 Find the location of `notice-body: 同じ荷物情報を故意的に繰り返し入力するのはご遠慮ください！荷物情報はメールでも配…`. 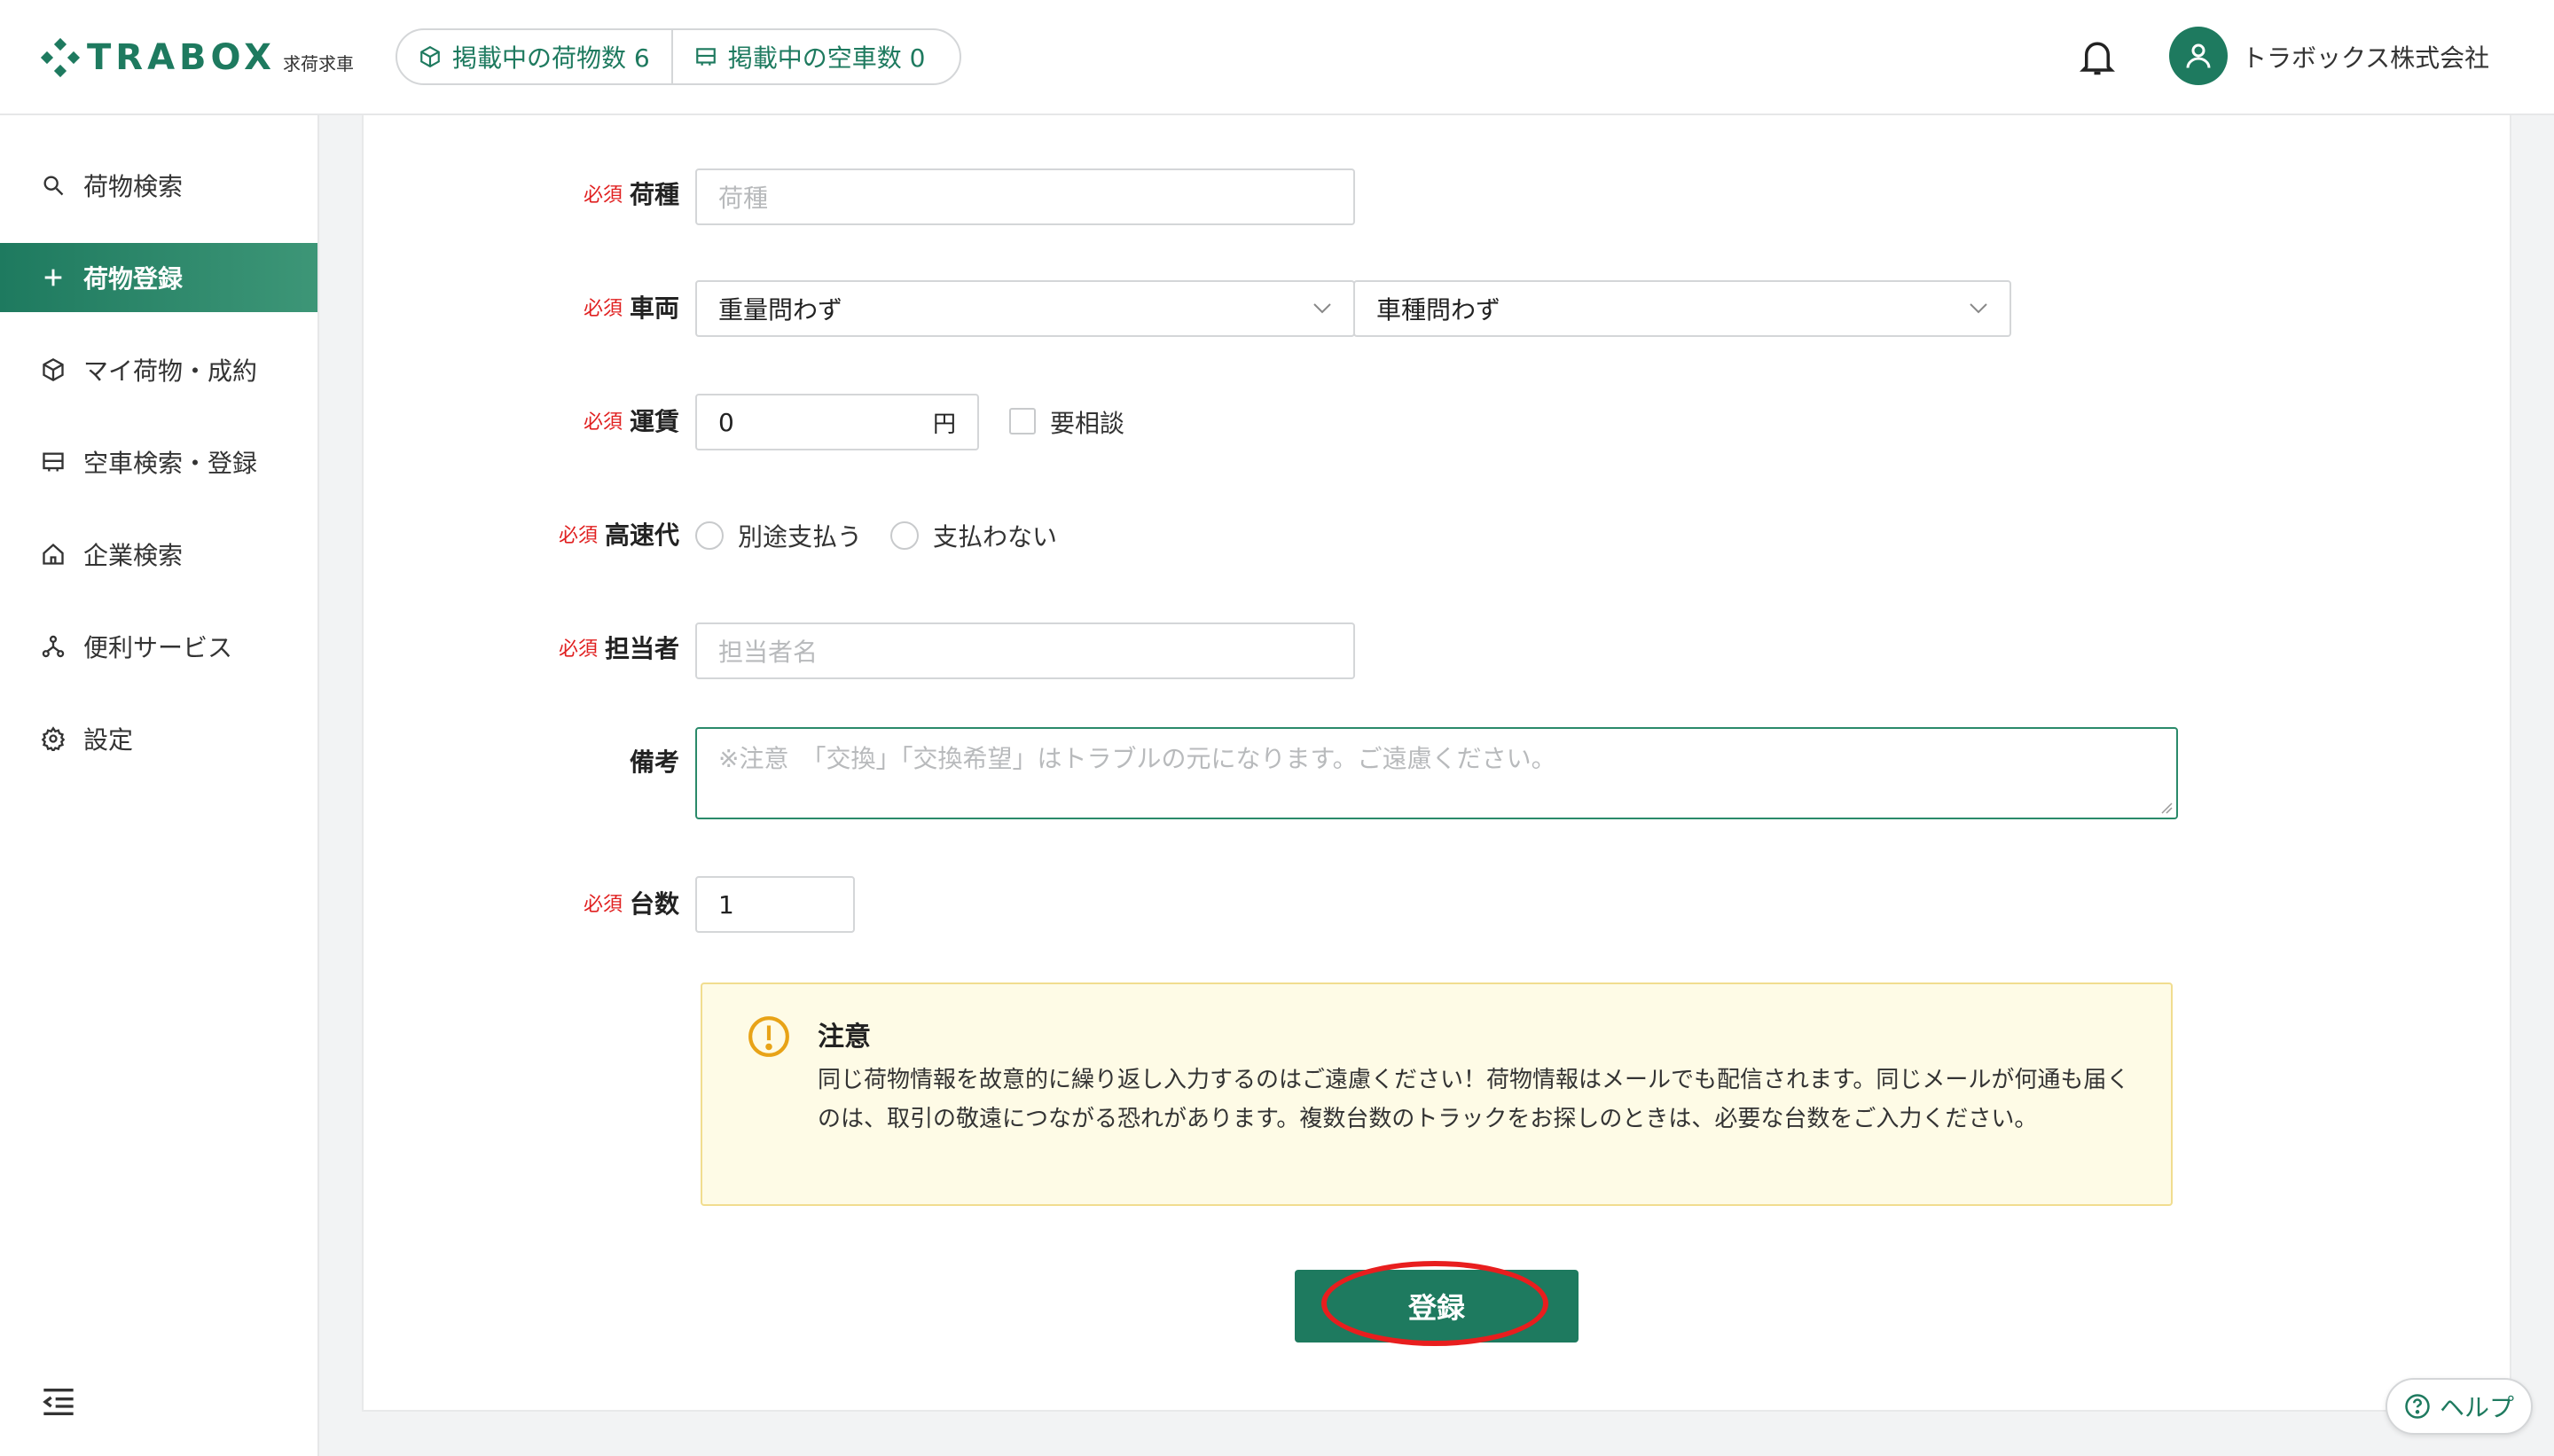

notice-body: 同じ荷物情報を故意的に繰り返し入力するのはご遠慮ください！荷物情報はメールでも配… is located at coordinates (1474, 1099).